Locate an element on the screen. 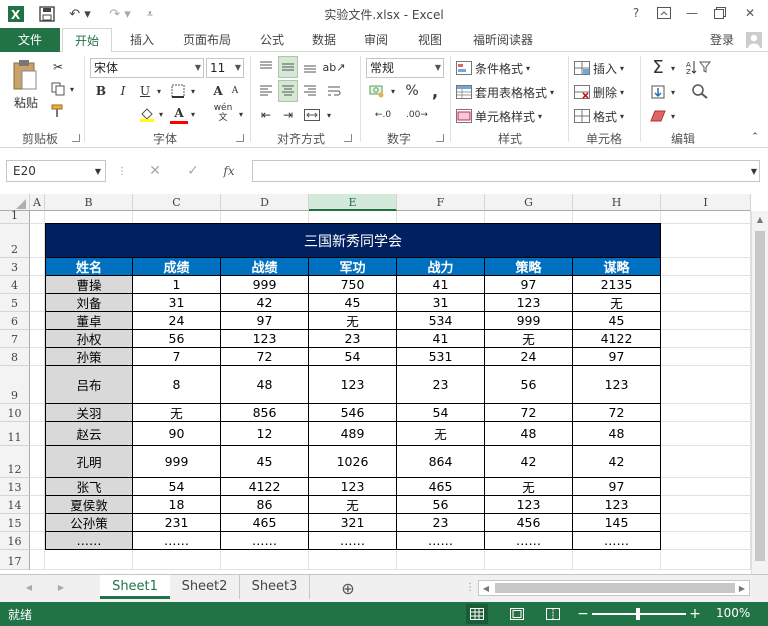  currency-dropdown-icon: ▾ is located at coordinates (393, 91).